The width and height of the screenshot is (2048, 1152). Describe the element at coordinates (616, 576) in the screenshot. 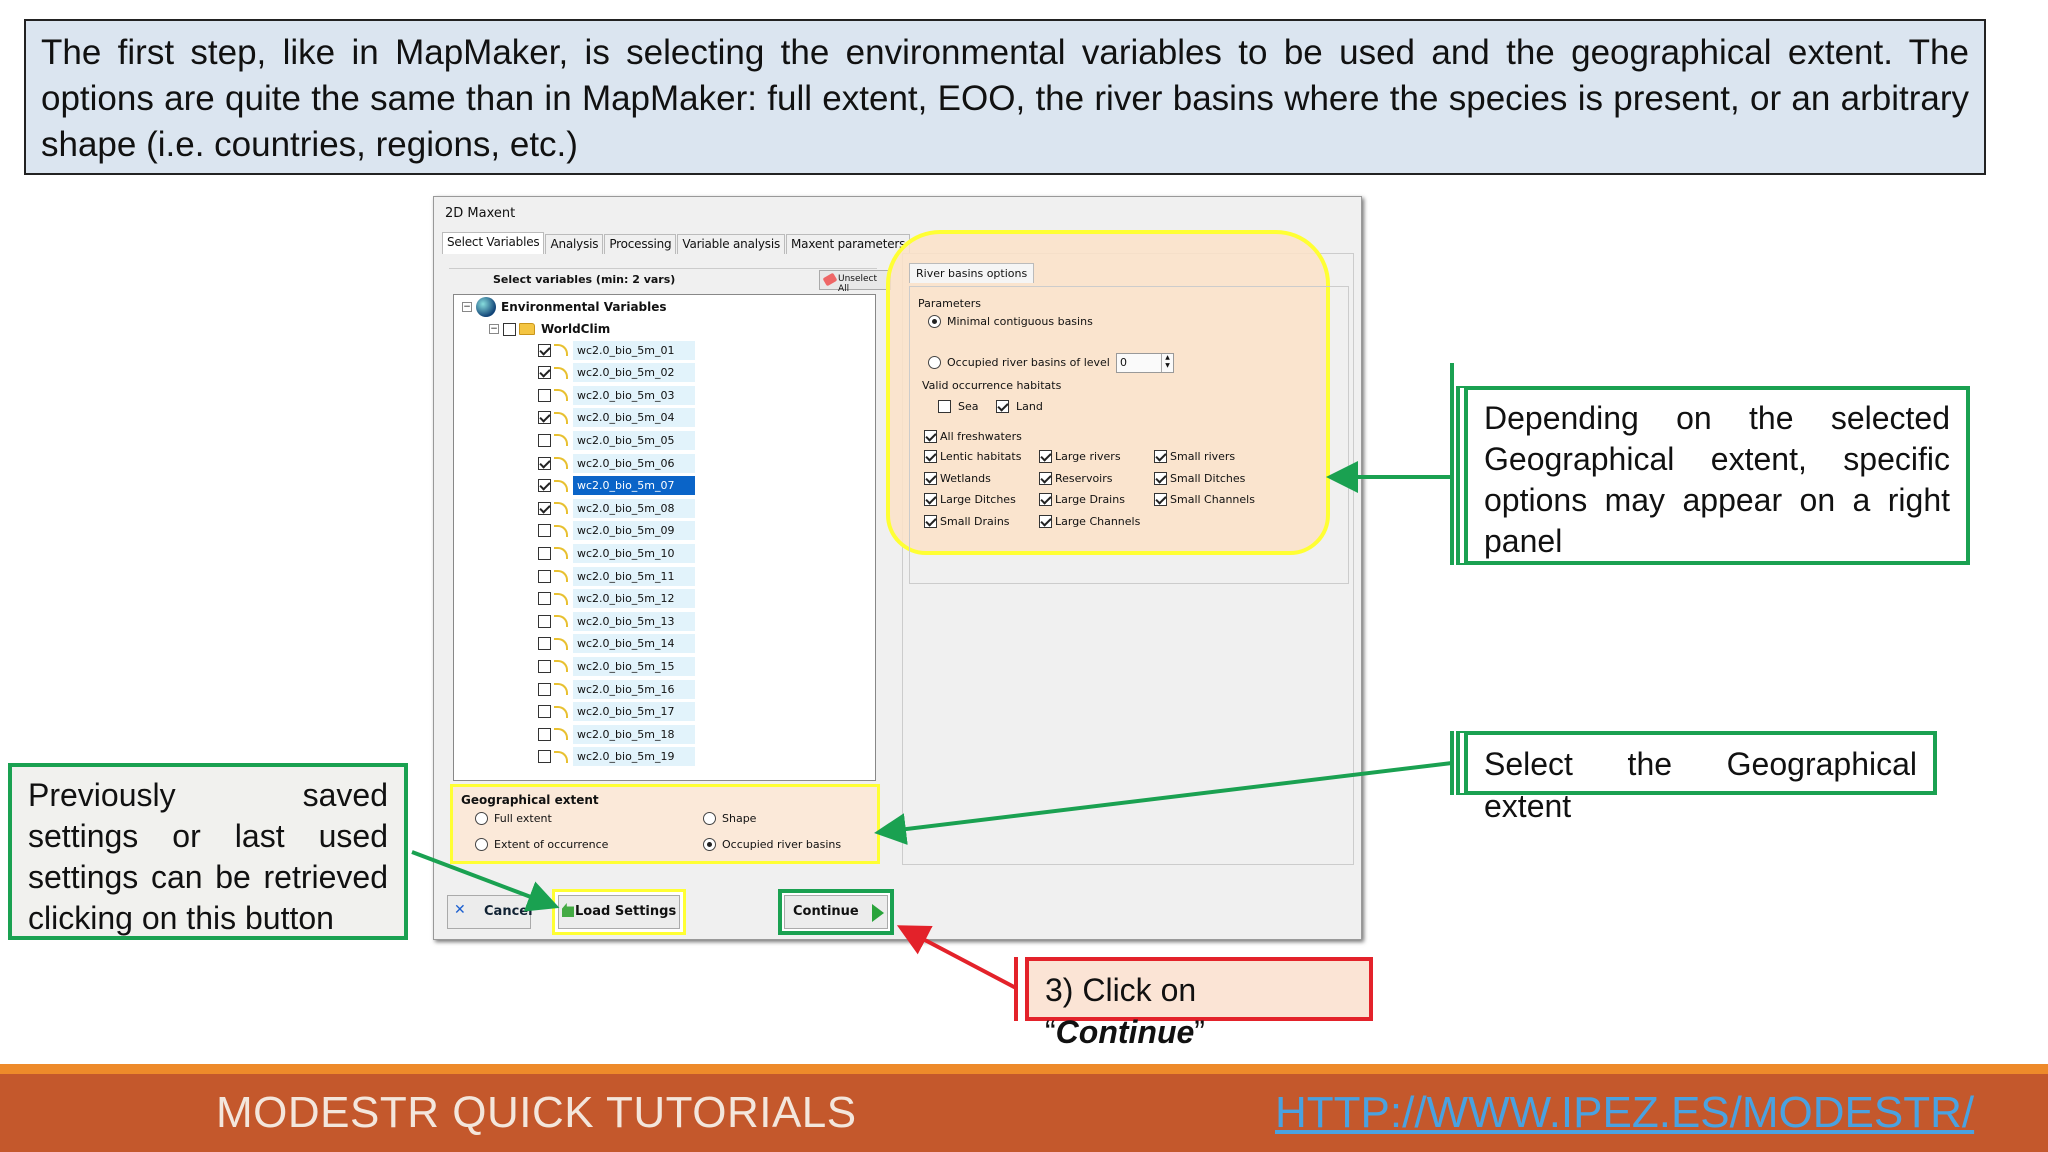

I see `variable-row: wc2.0_bio_5m_11` at that location.